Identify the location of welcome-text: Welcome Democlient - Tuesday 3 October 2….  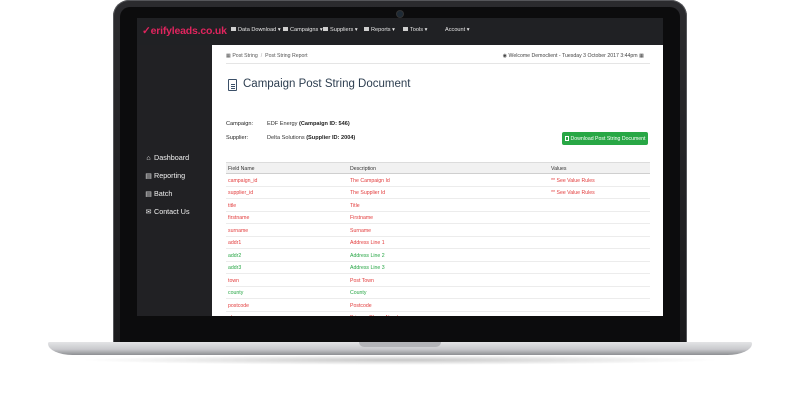
(573, 56).